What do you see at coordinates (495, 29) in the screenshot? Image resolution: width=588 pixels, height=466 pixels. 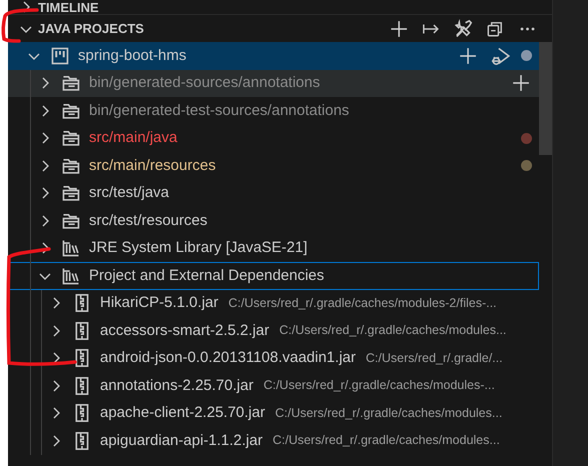 I see `collapse-icon` at bounding box center [495, 29].